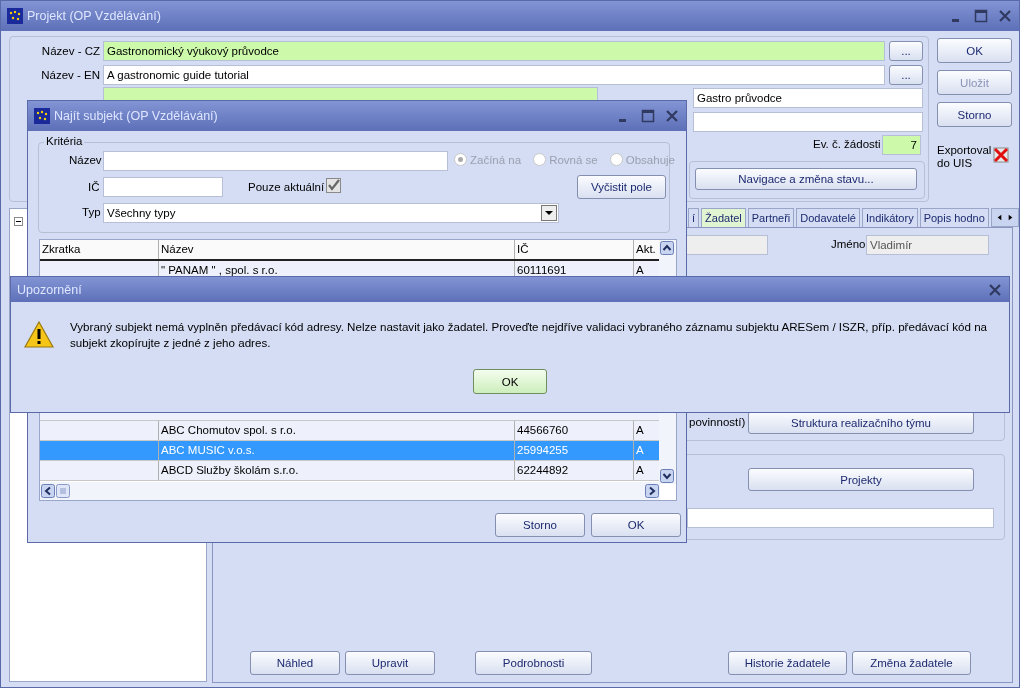 The height and width of the screenshot is (688, 1020). Describe the element at coordinates (337, 470) in the screenshot. I see `table-cell: ABCD Služby školám s.r.o.` at that location.